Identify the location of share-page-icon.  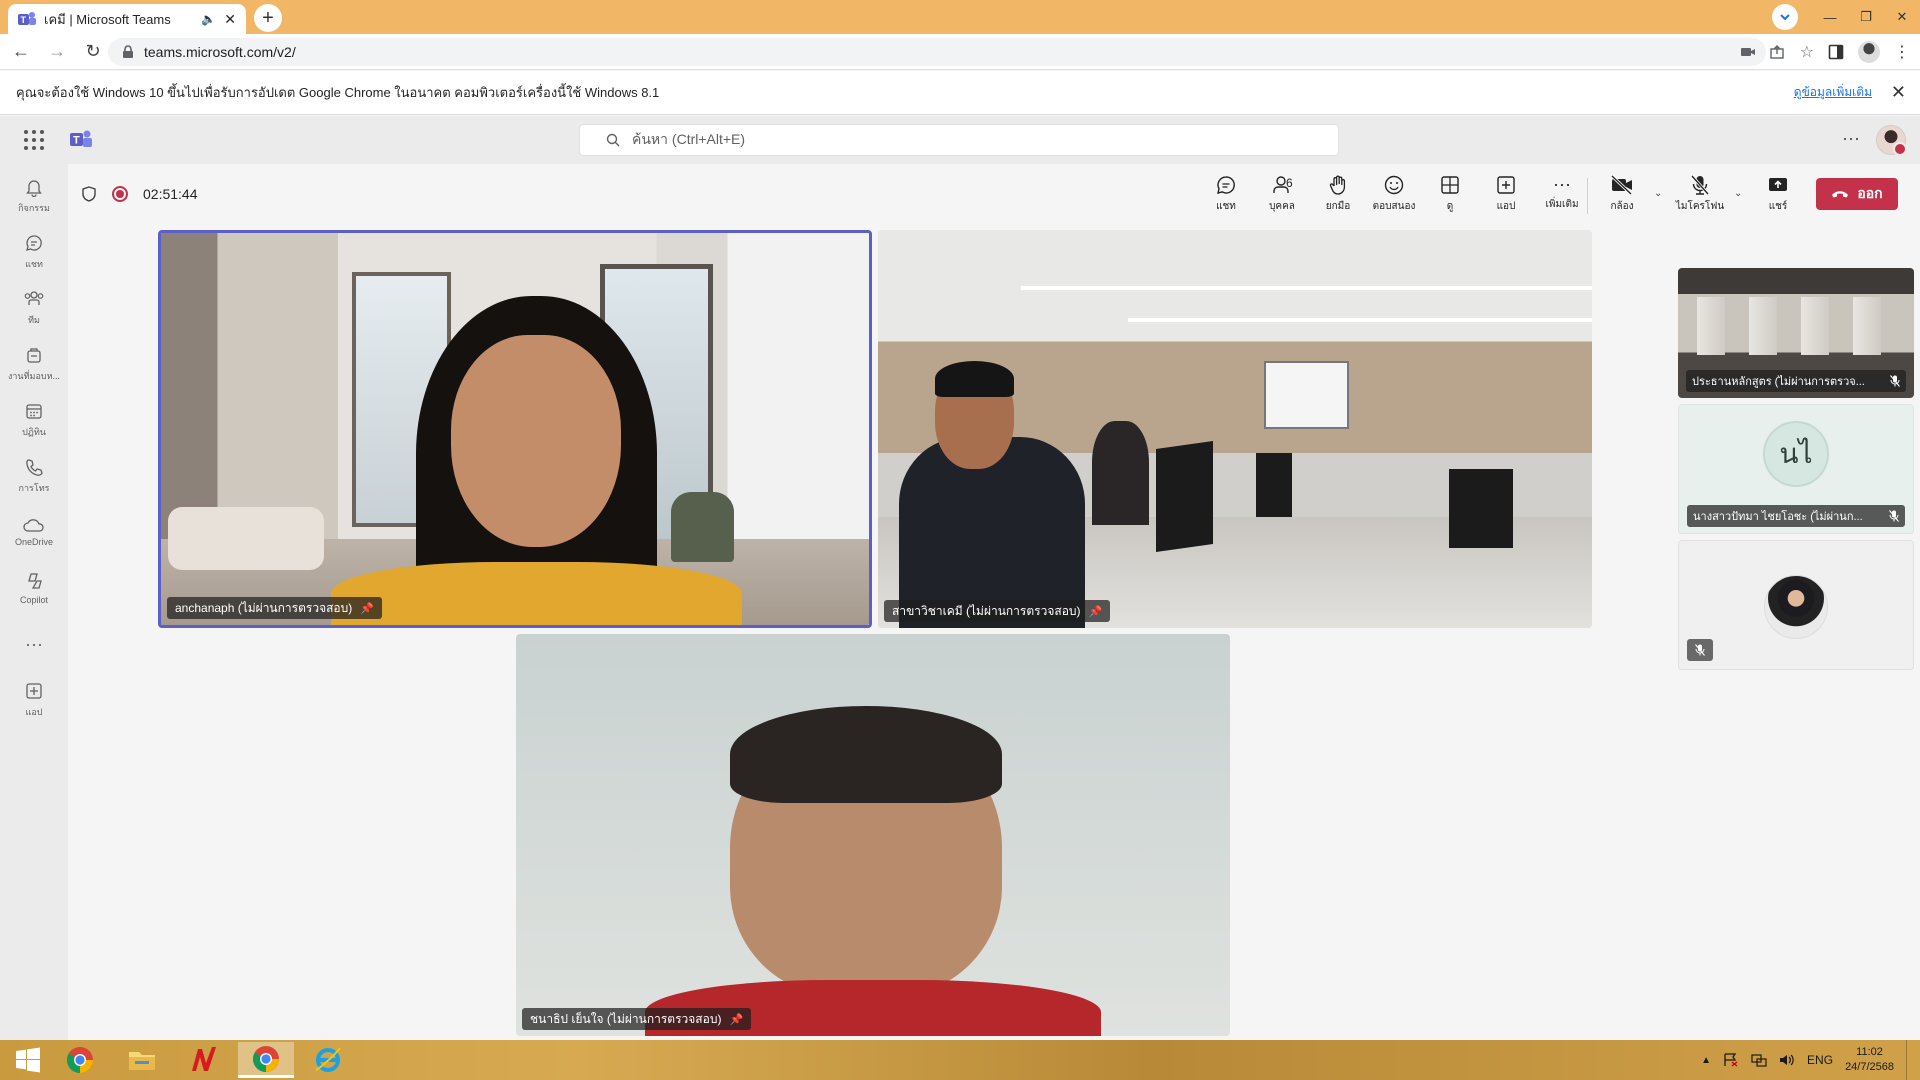
(1777, 52).